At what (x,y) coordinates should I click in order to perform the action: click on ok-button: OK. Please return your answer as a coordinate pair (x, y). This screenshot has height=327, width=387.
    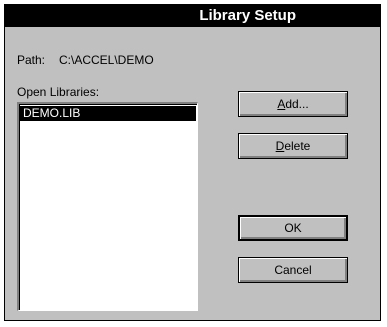
    Looking at the image, I should click on (293, 228).